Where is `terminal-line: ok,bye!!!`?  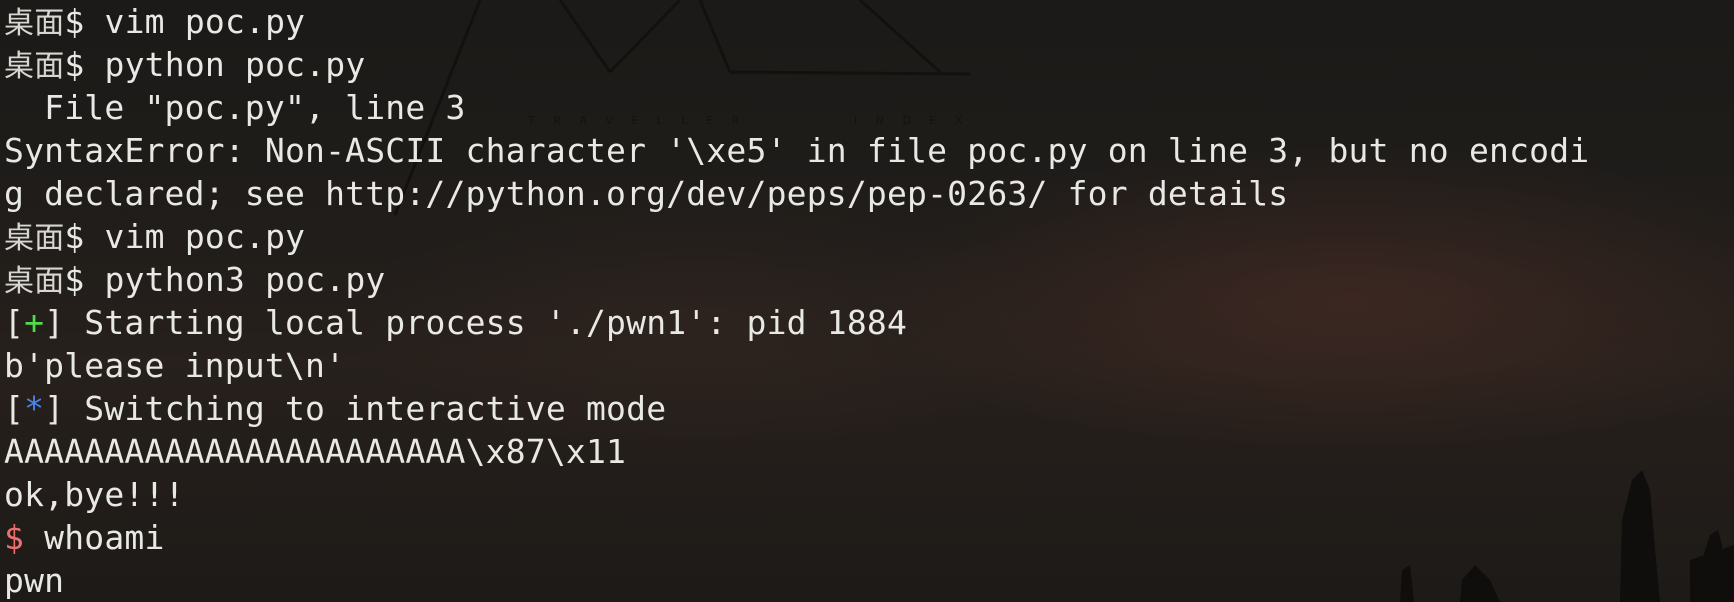
terminal-line: ok,bye!!! is located at coordinates (869, 494).